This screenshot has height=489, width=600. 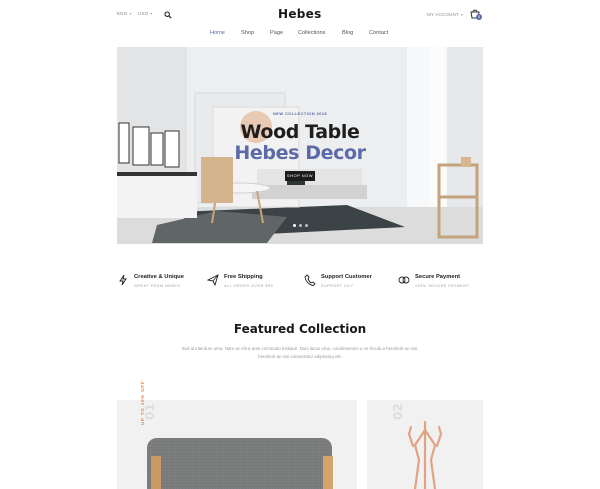 What do you see at coordinates (425, 454) in the screenshot?
I see `coat-rack-image` at bounding box center [425, 454].